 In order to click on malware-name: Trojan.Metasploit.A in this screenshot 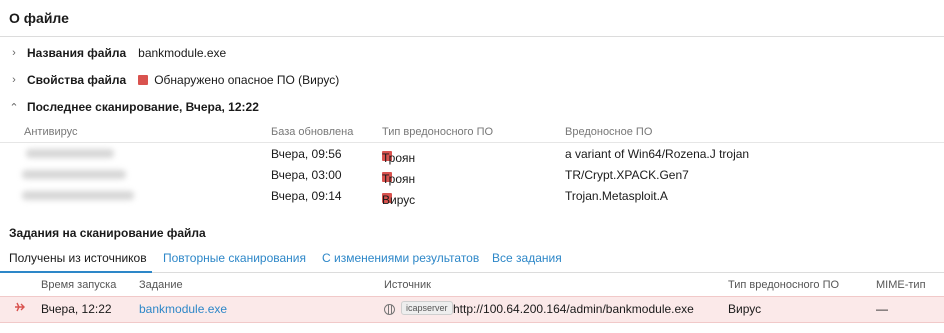, I will do `click(616, 196)`.